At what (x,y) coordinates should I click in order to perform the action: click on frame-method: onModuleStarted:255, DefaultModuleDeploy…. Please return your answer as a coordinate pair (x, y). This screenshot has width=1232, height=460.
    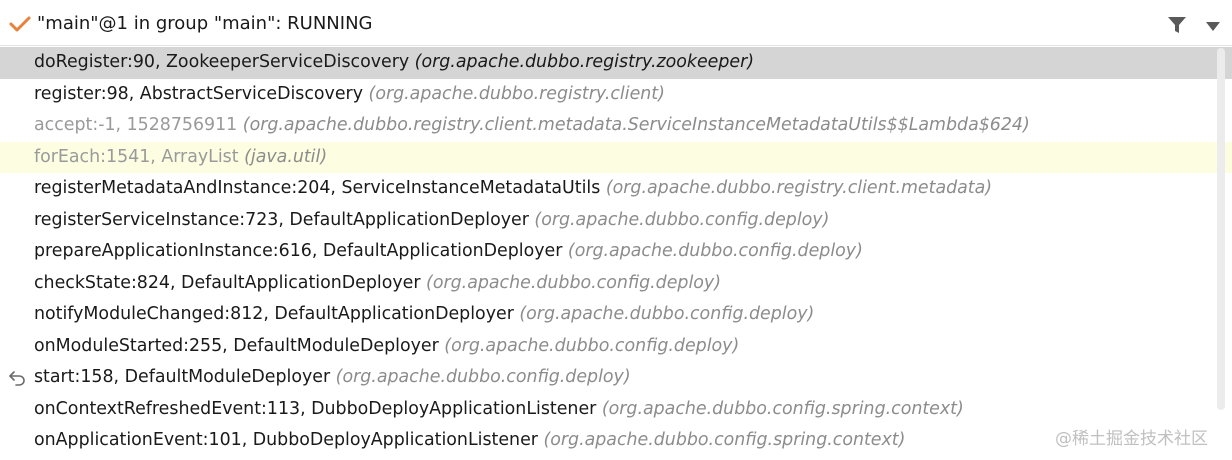
    Looking at the image, I should click on (236, 345).